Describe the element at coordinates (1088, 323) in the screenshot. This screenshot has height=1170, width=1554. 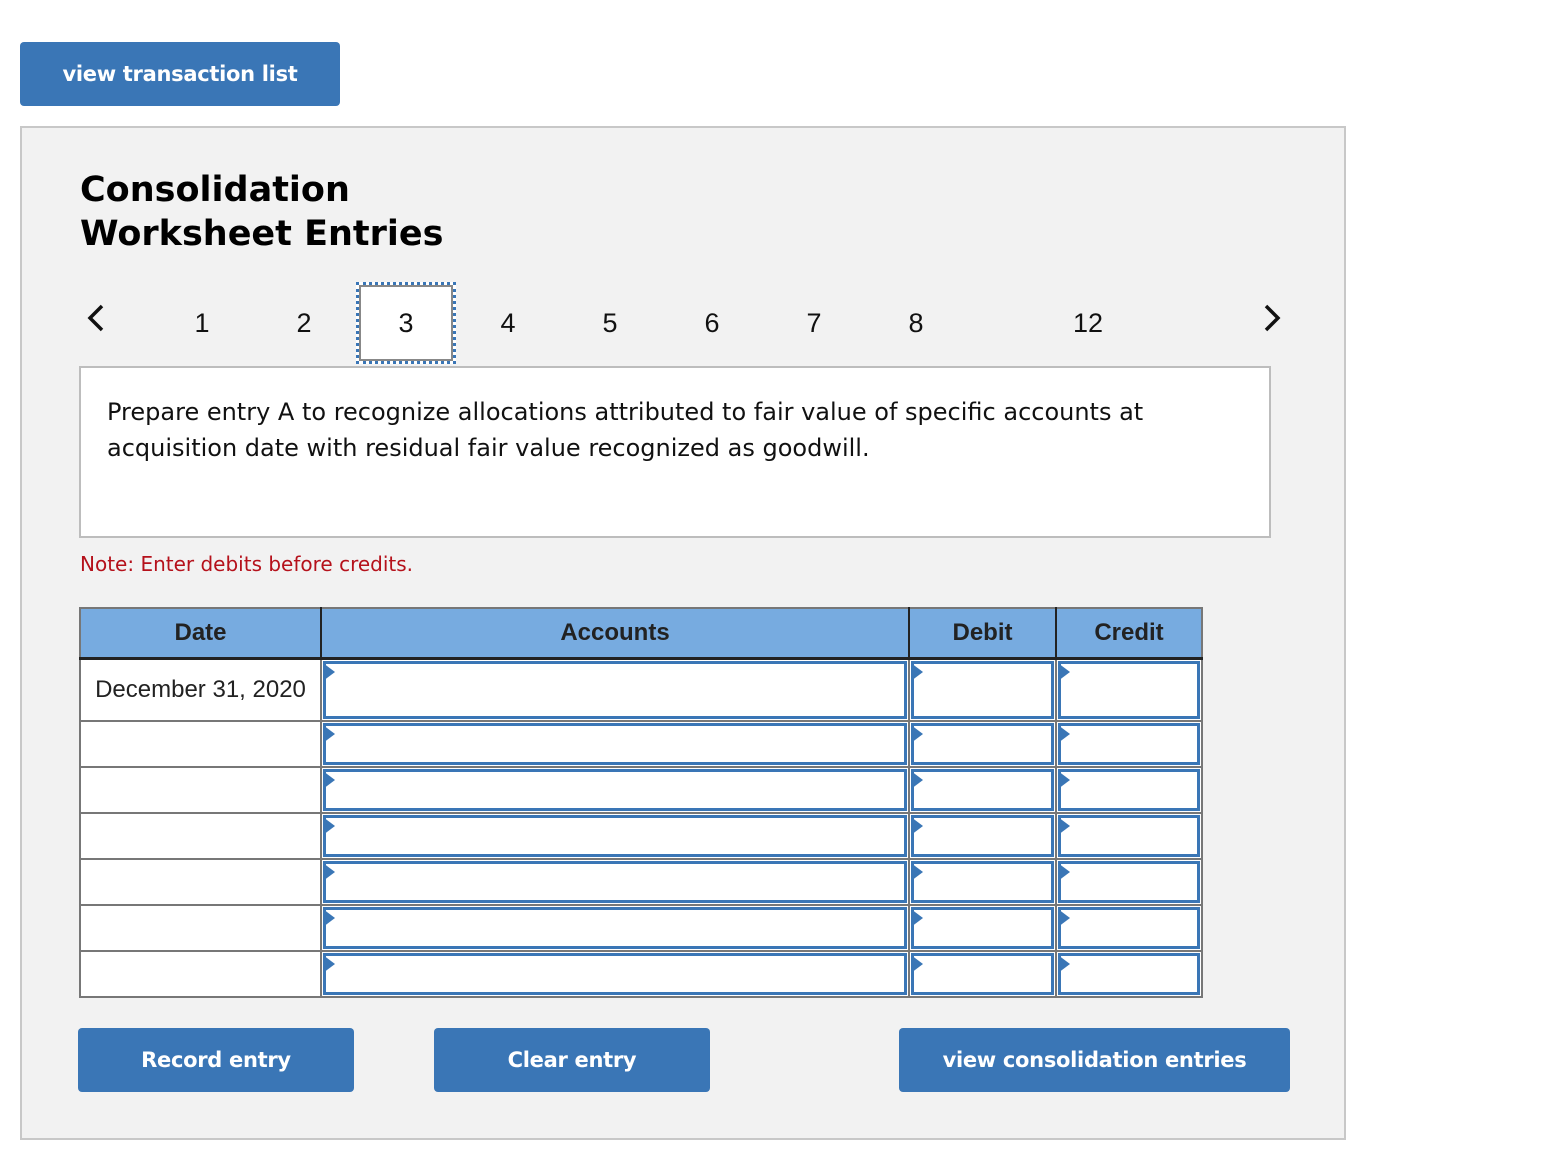
I see `page-tab-12: 12` at that location.